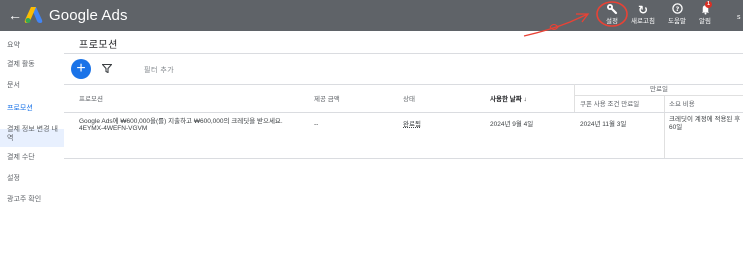  Describe the element at coordinates (658, 95) in the screenshot. I see `expiry-header-rule` at that location.